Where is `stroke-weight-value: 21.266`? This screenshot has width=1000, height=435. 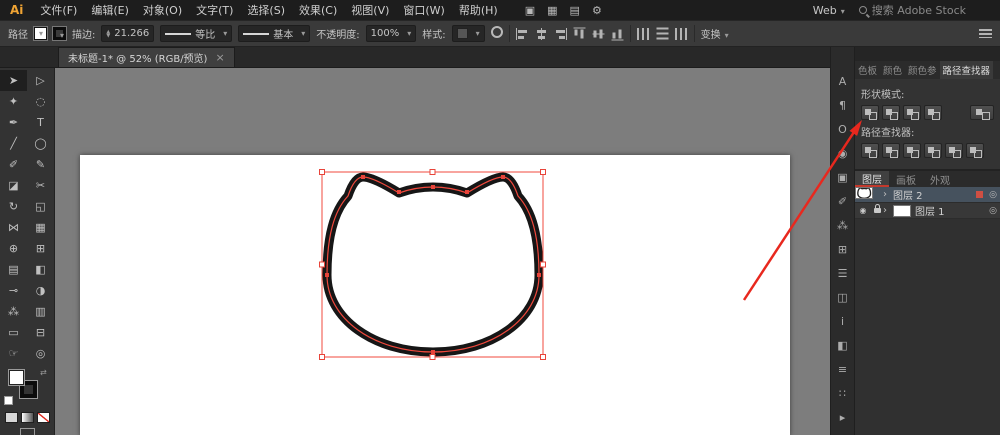
stroke-weight-value: 21.266 is located at coordinates (131, 33).